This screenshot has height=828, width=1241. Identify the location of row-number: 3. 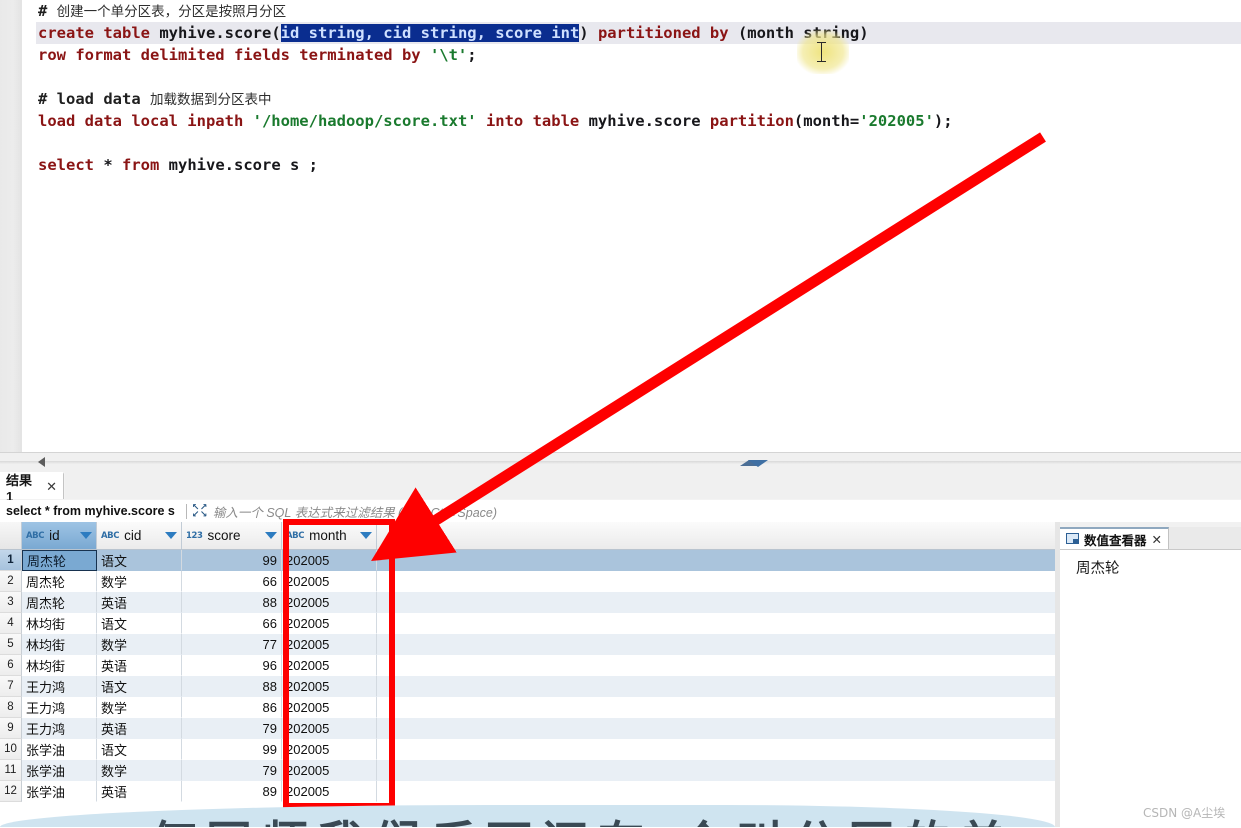
(11, 602).